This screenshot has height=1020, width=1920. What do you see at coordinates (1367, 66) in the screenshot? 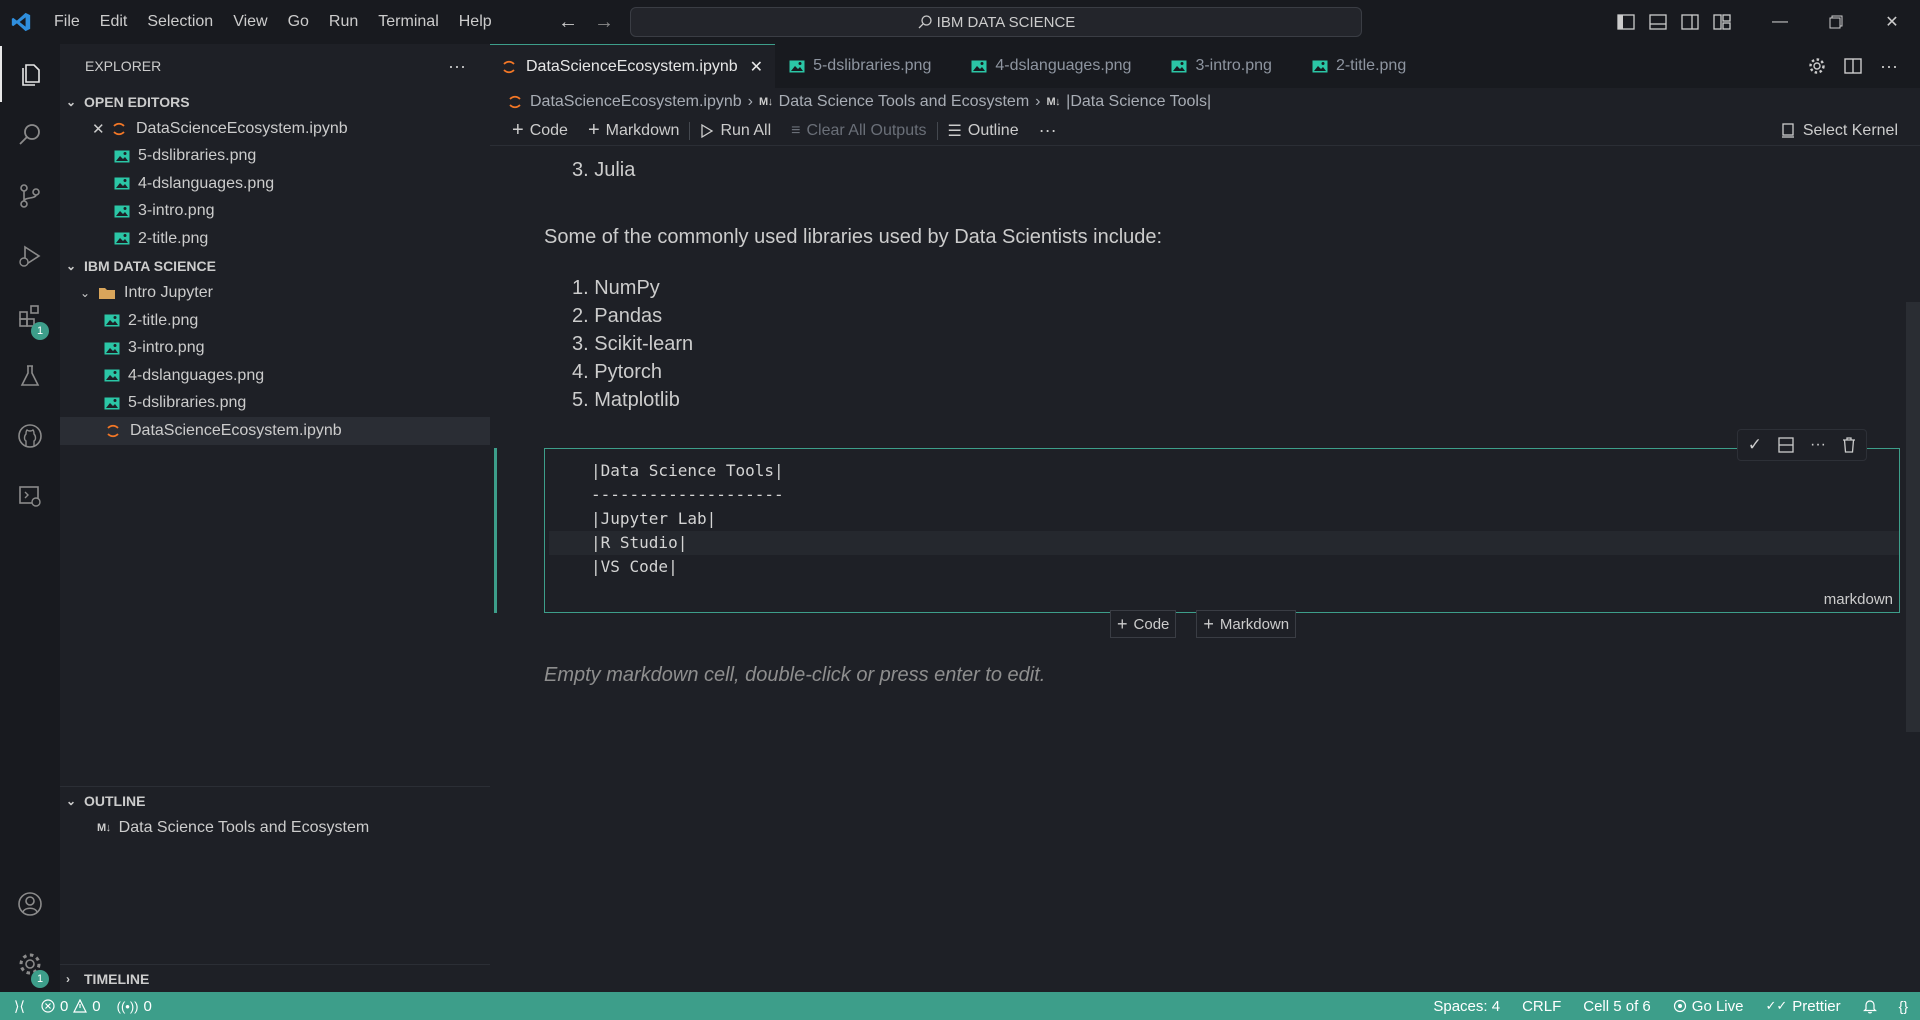
I see `tab-2-title: 2-title.png` at bounding box center [1367, 66].